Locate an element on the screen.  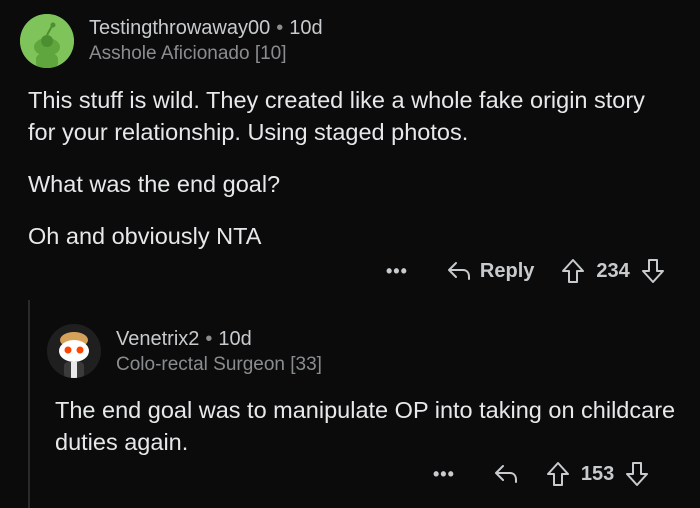
comment-actions: ••• 153 is located at coordinates (541, 474).